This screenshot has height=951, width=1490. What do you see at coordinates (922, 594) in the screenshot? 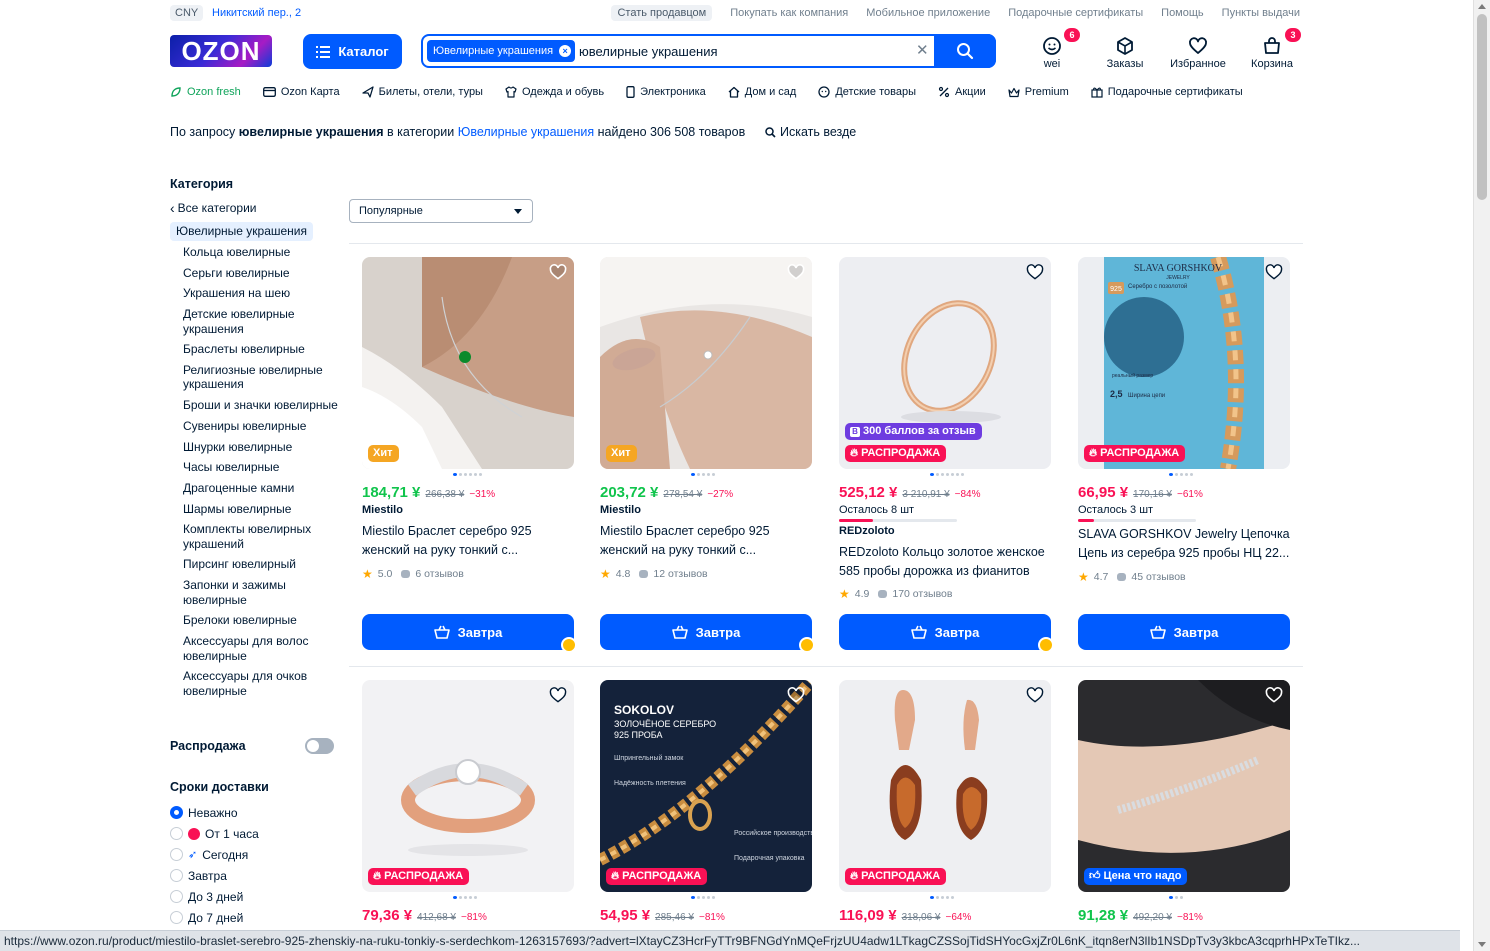
I see `reviews-count: 170 отзывов` at bounding box center [922, 594].